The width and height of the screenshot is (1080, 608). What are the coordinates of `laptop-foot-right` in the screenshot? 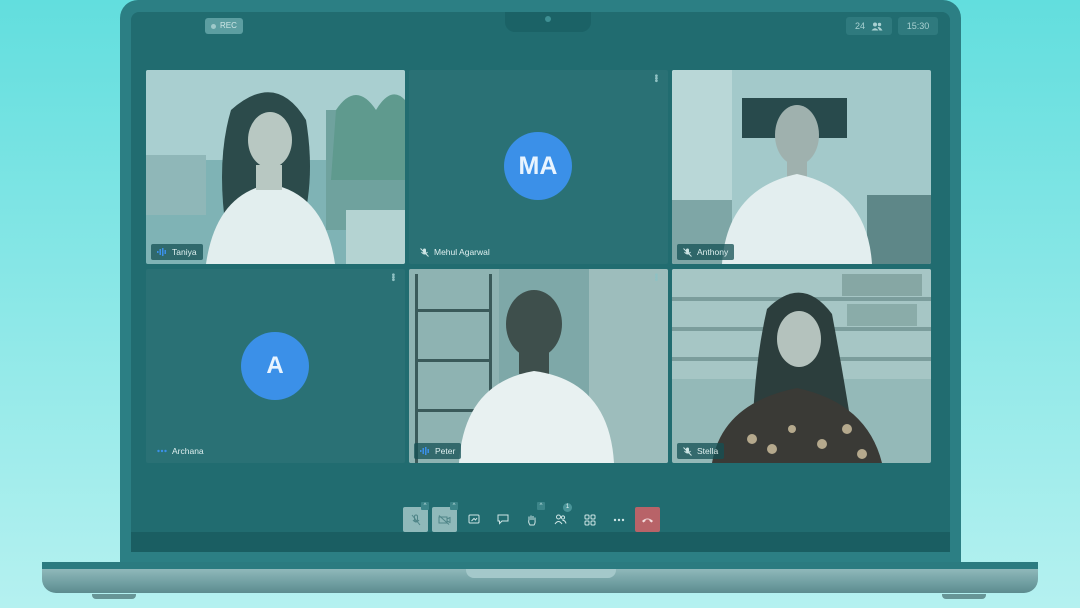 It's located at (964, 596).